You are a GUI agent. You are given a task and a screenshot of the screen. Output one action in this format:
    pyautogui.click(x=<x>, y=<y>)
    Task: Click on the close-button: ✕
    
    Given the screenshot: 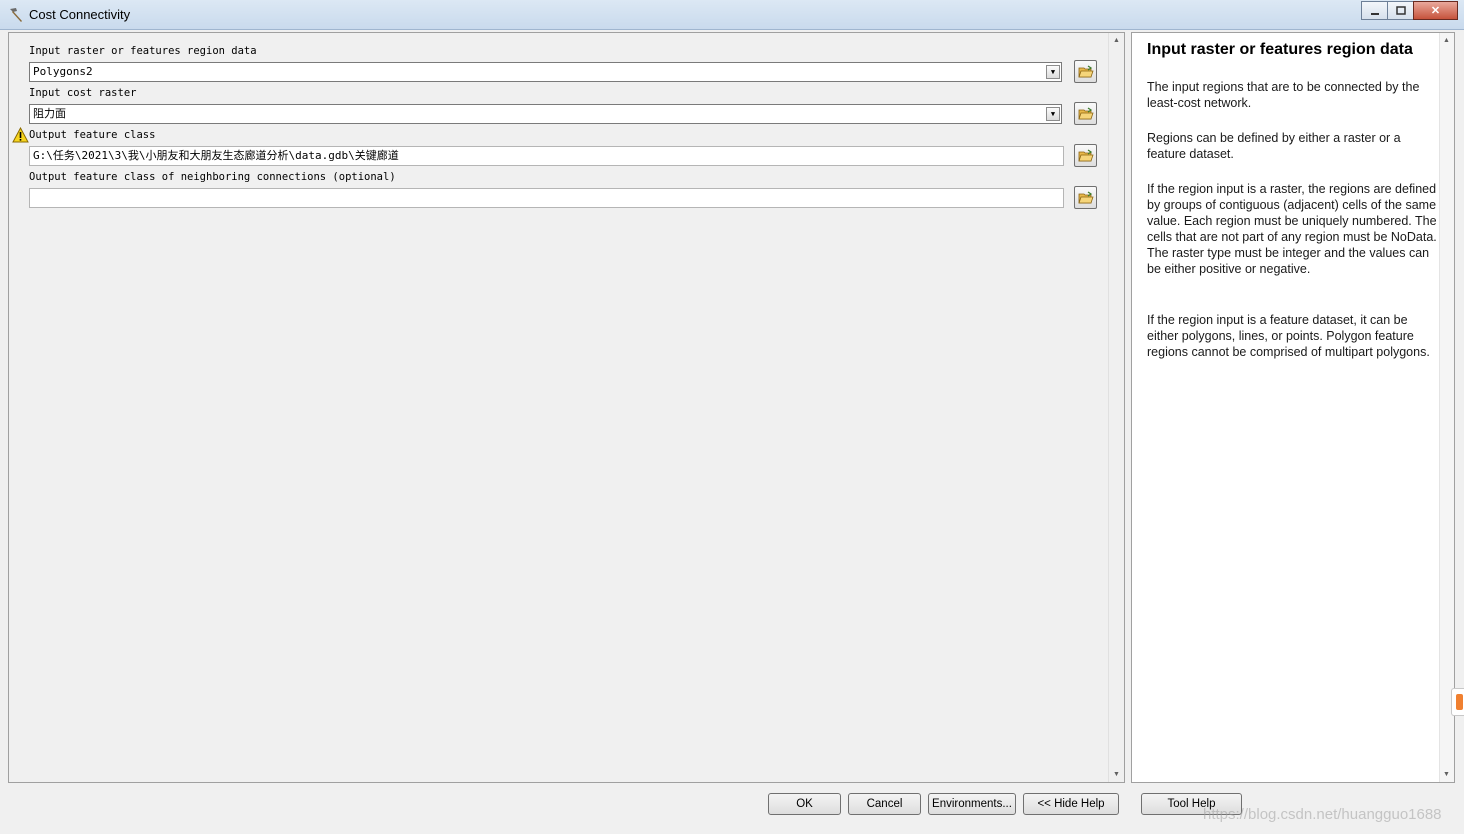 What is the action you would take?
    pyautogui.click(x=1435, y=10)
    